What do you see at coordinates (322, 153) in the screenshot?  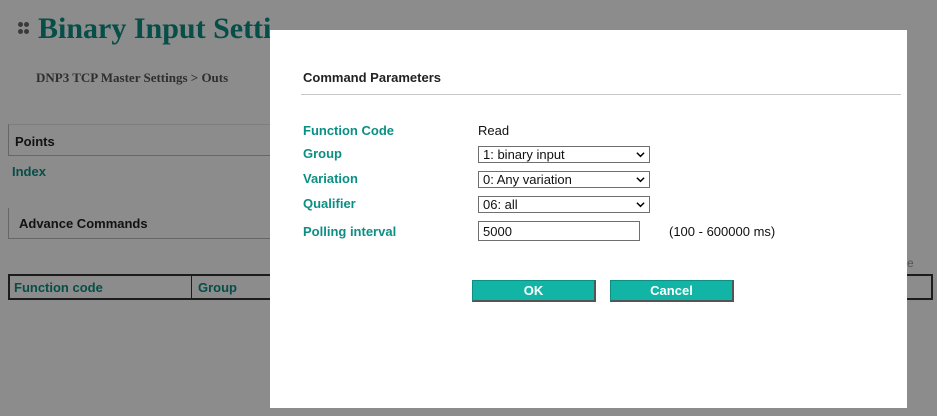 I see `group-label: Group` at bounding box center [322, 153].